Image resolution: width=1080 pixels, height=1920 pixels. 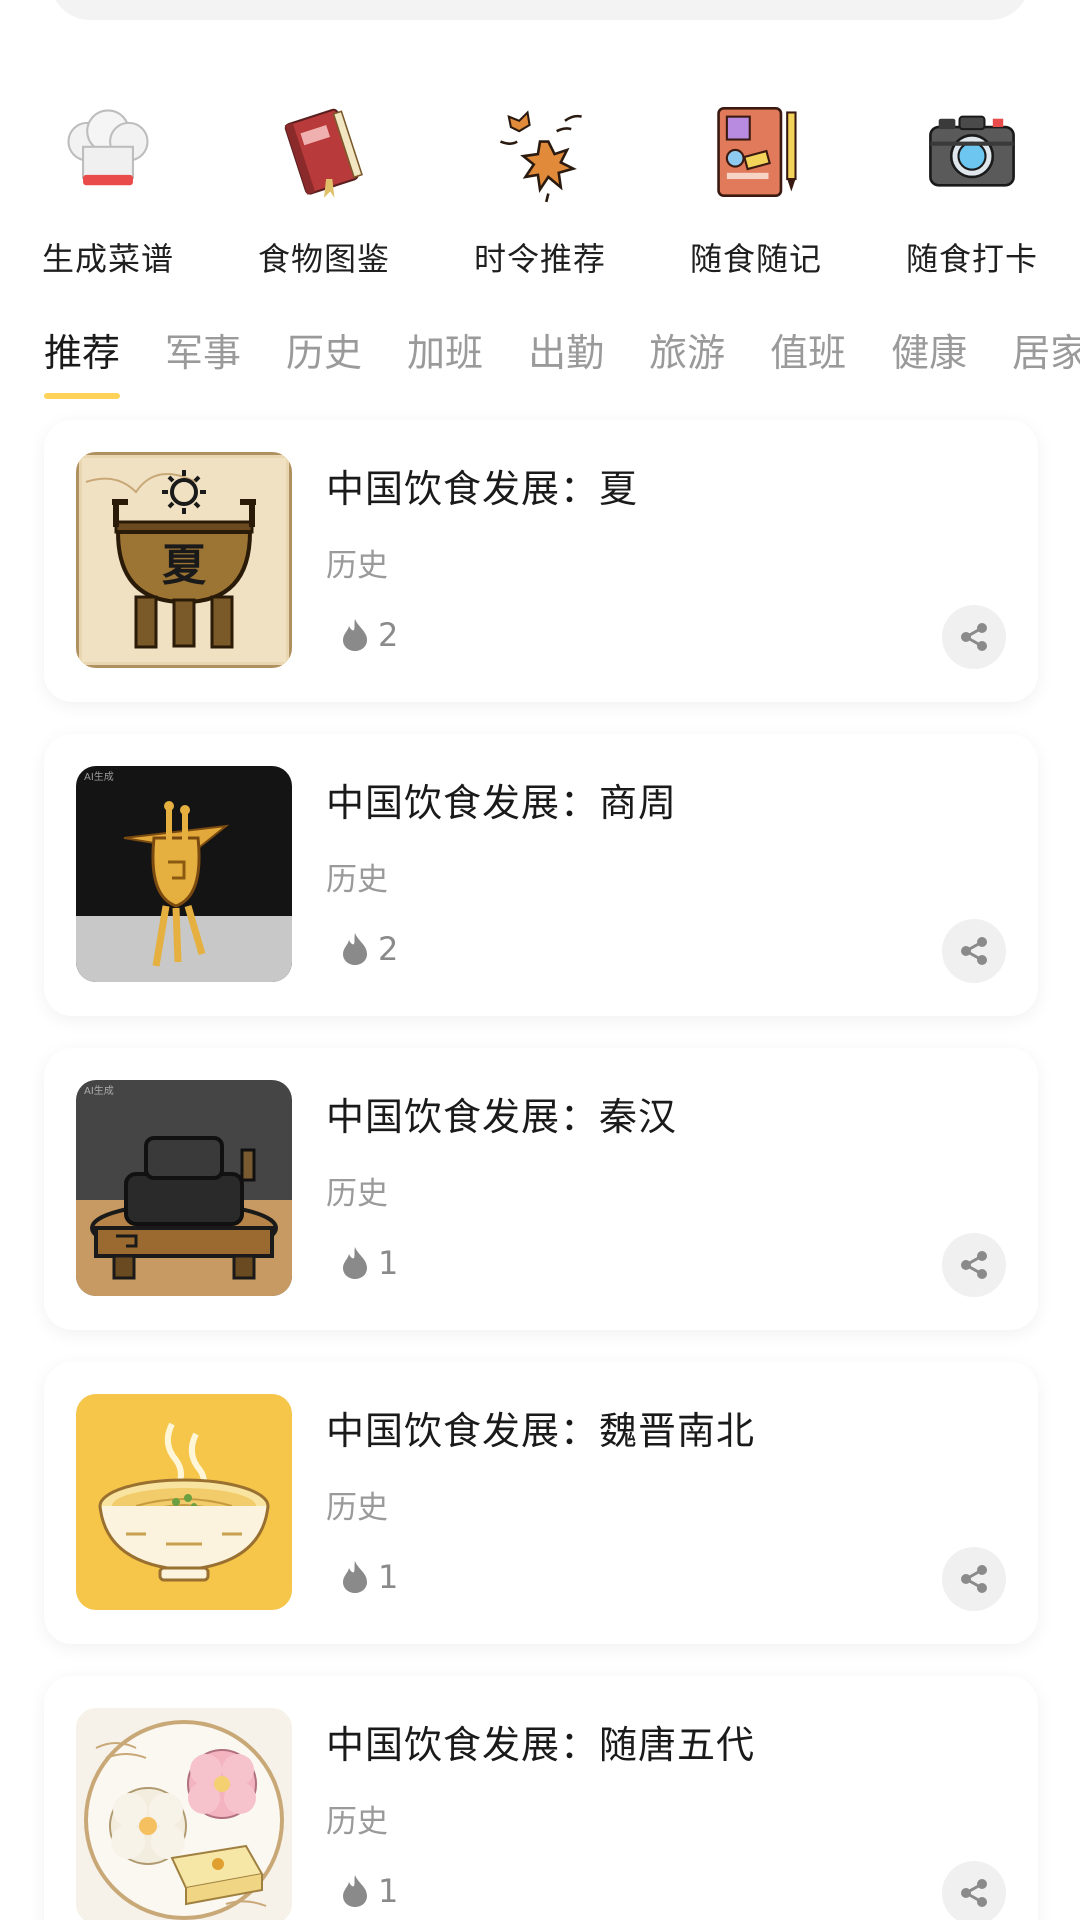 I want to click on card-title: 中国饮食发展：随唐五代, so click(x=541, y=1745).